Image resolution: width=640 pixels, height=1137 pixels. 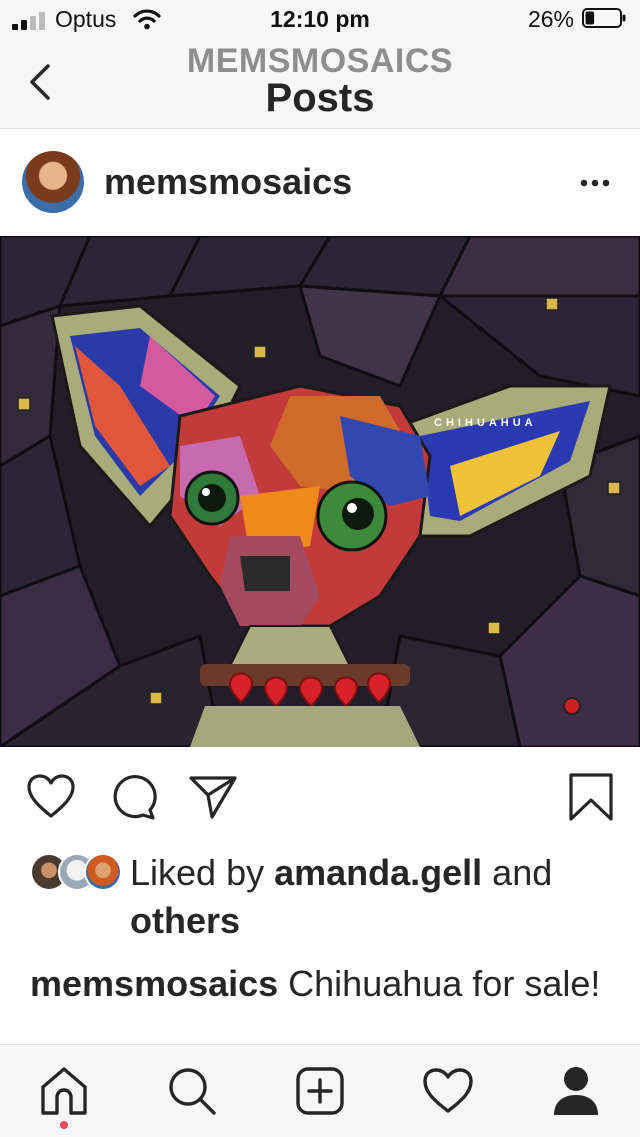 What do you see at coordinates (375, 897) in the screenshot?
I see `likes-text: Liked by amanda.gell and others` at bounding box center [375, 897].